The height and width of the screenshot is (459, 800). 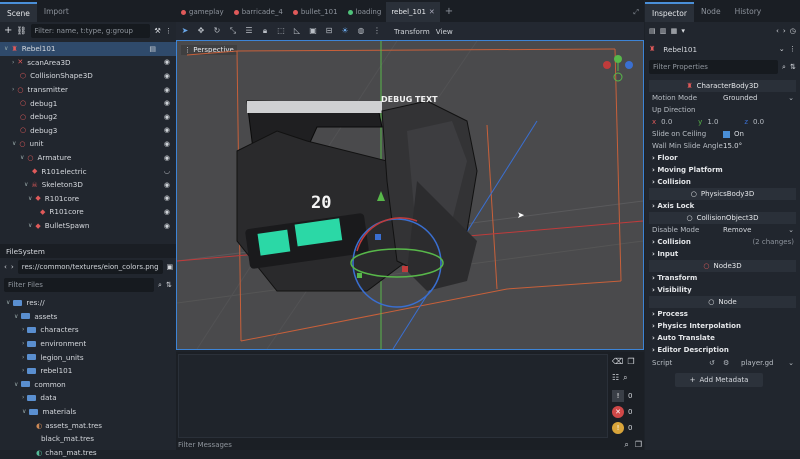 What do you see at coordinates (719, 380) in the screenshot?
I see `add-metadata-button: + Add Metadata` at bounding box center [719, 380].